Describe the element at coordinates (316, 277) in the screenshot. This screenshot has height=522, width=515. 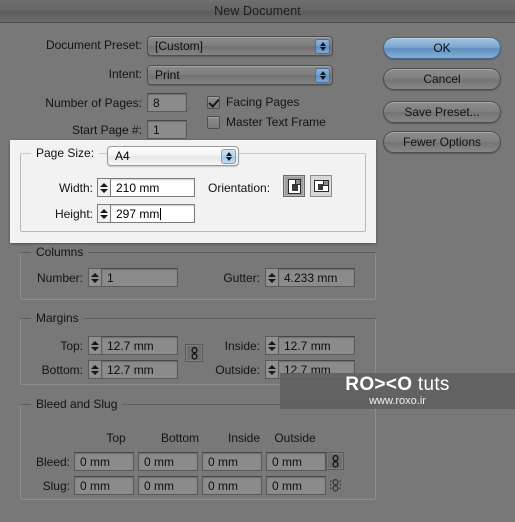
I see `columns-gutter-input: 4.233 mm` at that location.